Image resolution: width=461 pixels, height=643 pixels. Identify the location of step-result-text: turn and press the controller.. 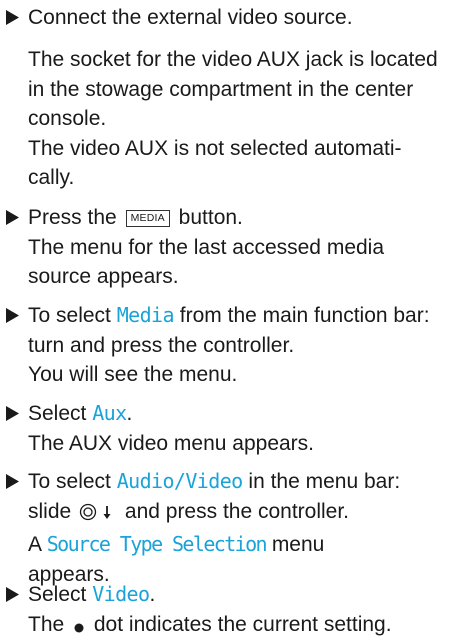
(244, 346).